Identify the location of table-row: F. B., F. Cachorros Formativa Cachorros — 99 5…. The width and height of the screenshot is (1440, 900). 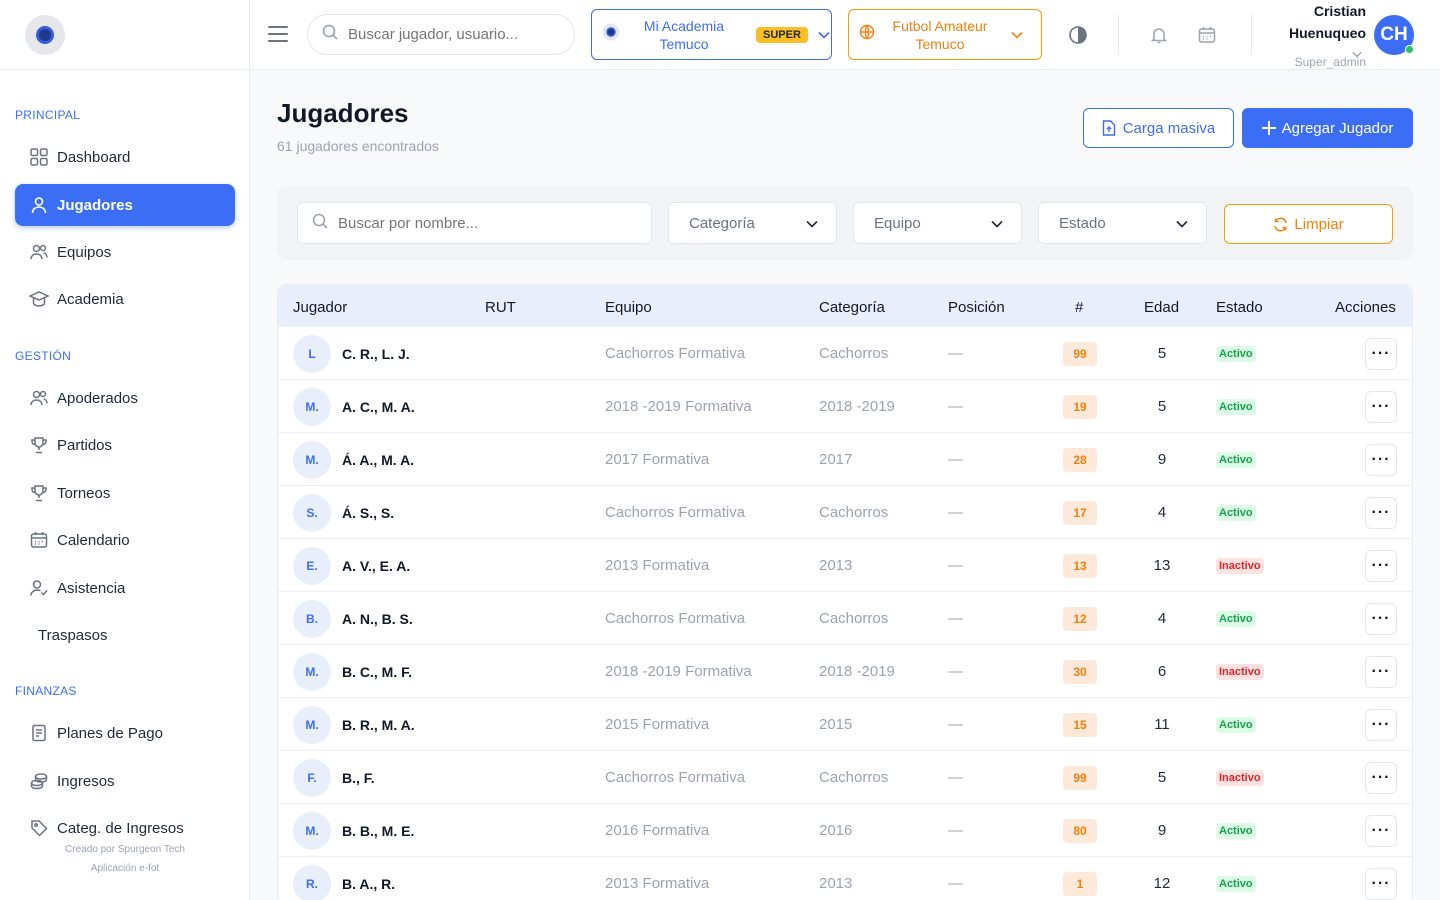
(845, 777).